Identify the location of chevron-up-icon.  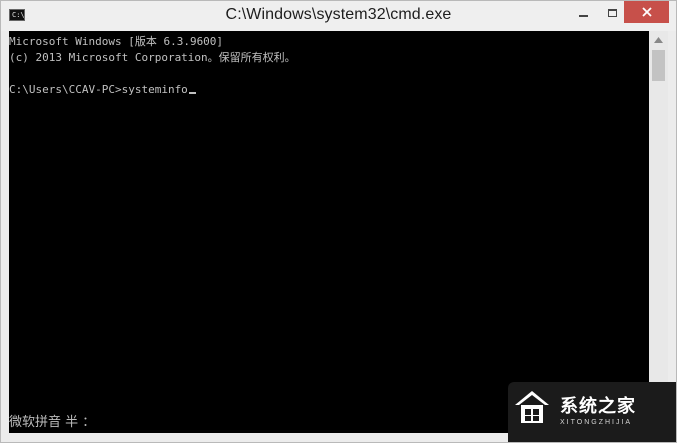
(658, 39).